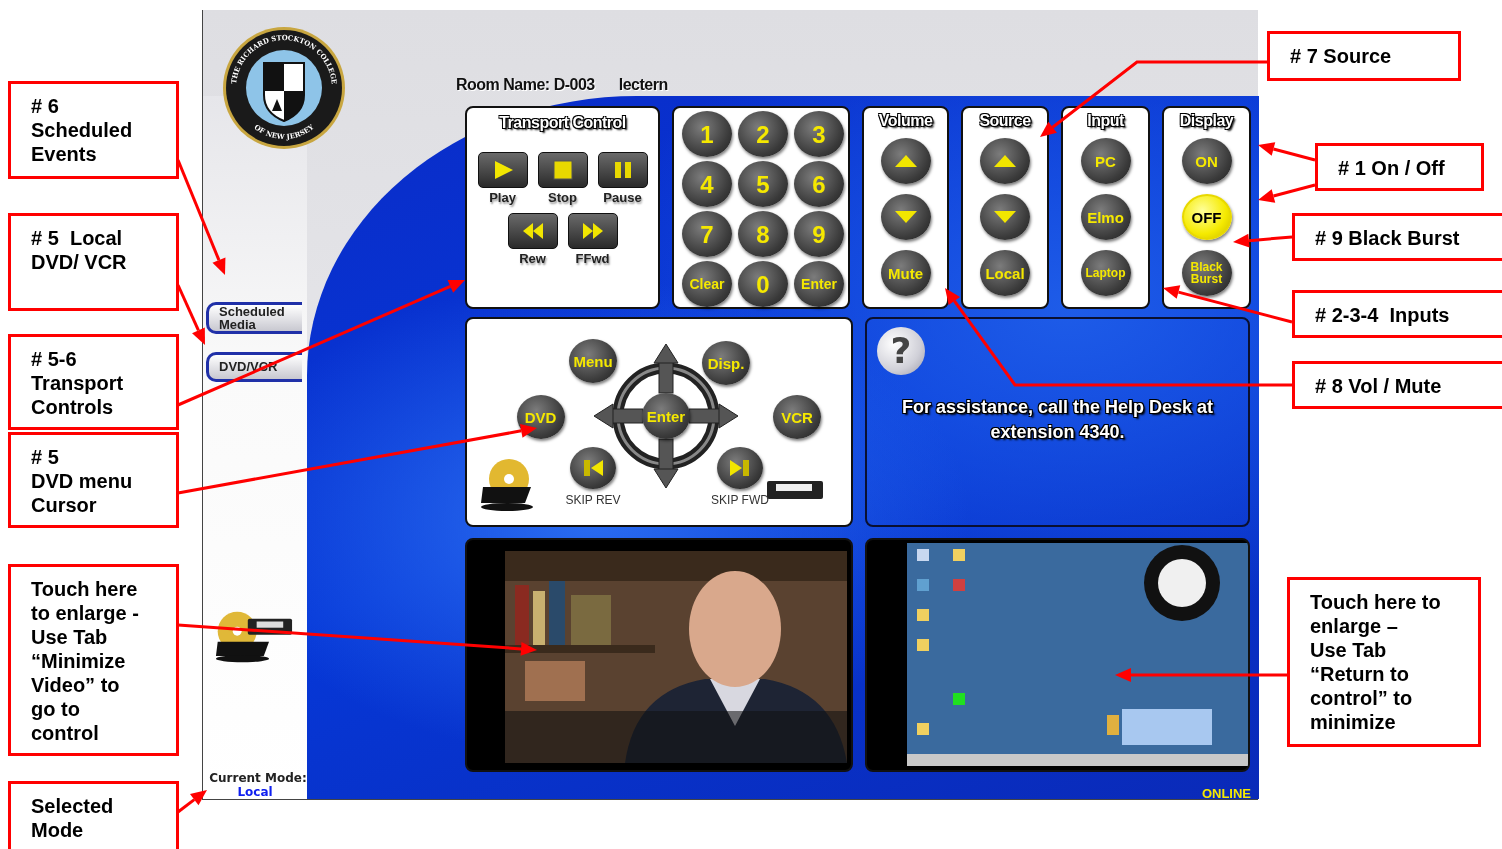 The height and width of the screenshot is (849, 1502). What do you see at coordinates (1105, 217) in the screenshot?
I see `round-button: Elmo` at bounding box center [1105, 217].